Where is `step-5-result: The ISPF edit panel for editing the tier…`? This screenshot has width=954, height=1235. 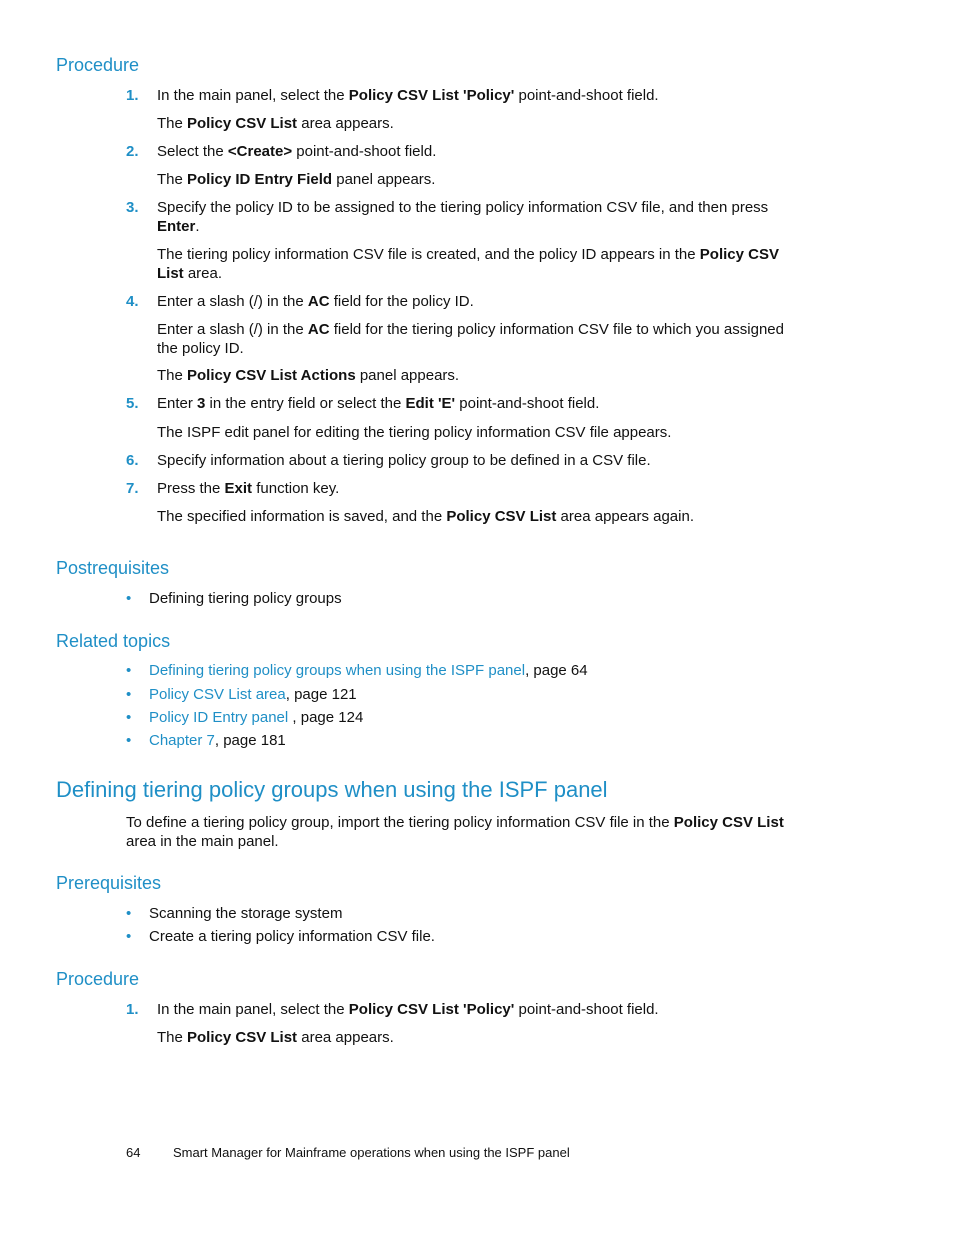 step-5-result: The ISPF edit panel for editing the tier… is located at coordinates (414, 432).